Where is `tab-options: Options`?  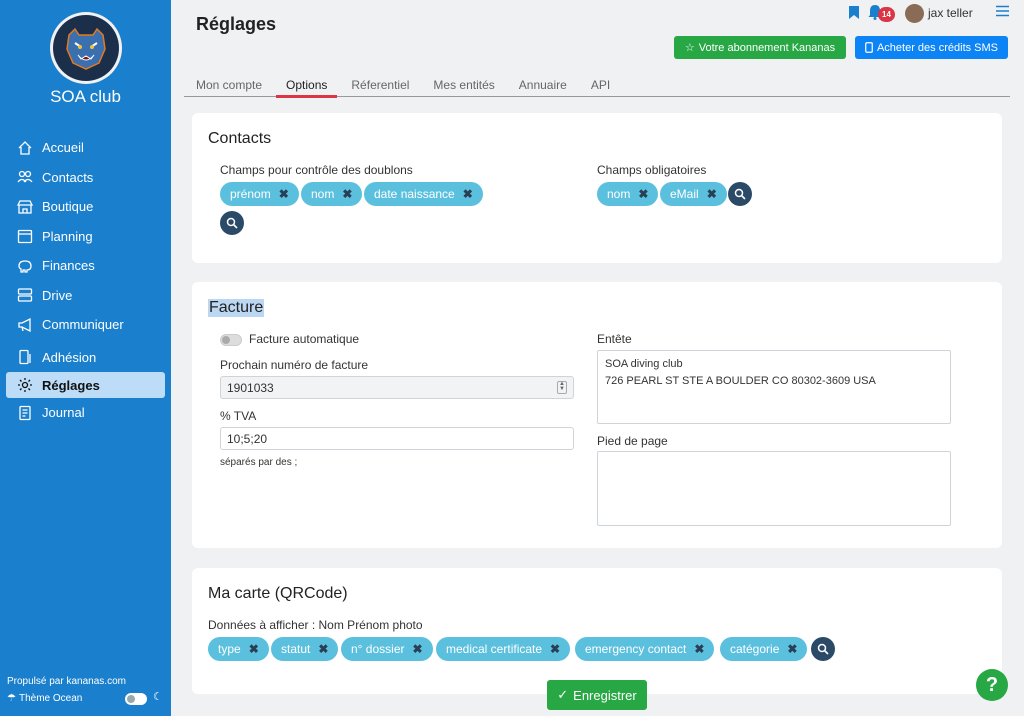
tab-options: Options is located at coordinates (306, 86).